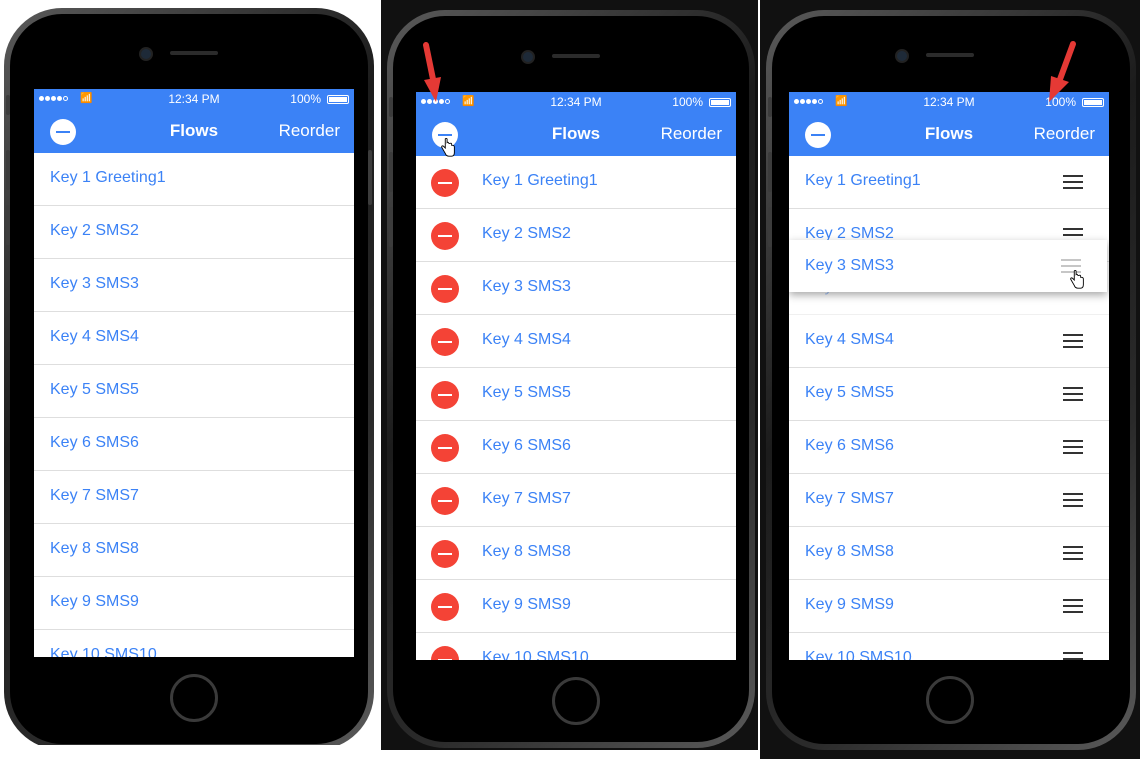  I want to click on status-bar: 📶 12:34 PM 100%, so click(576, 102).